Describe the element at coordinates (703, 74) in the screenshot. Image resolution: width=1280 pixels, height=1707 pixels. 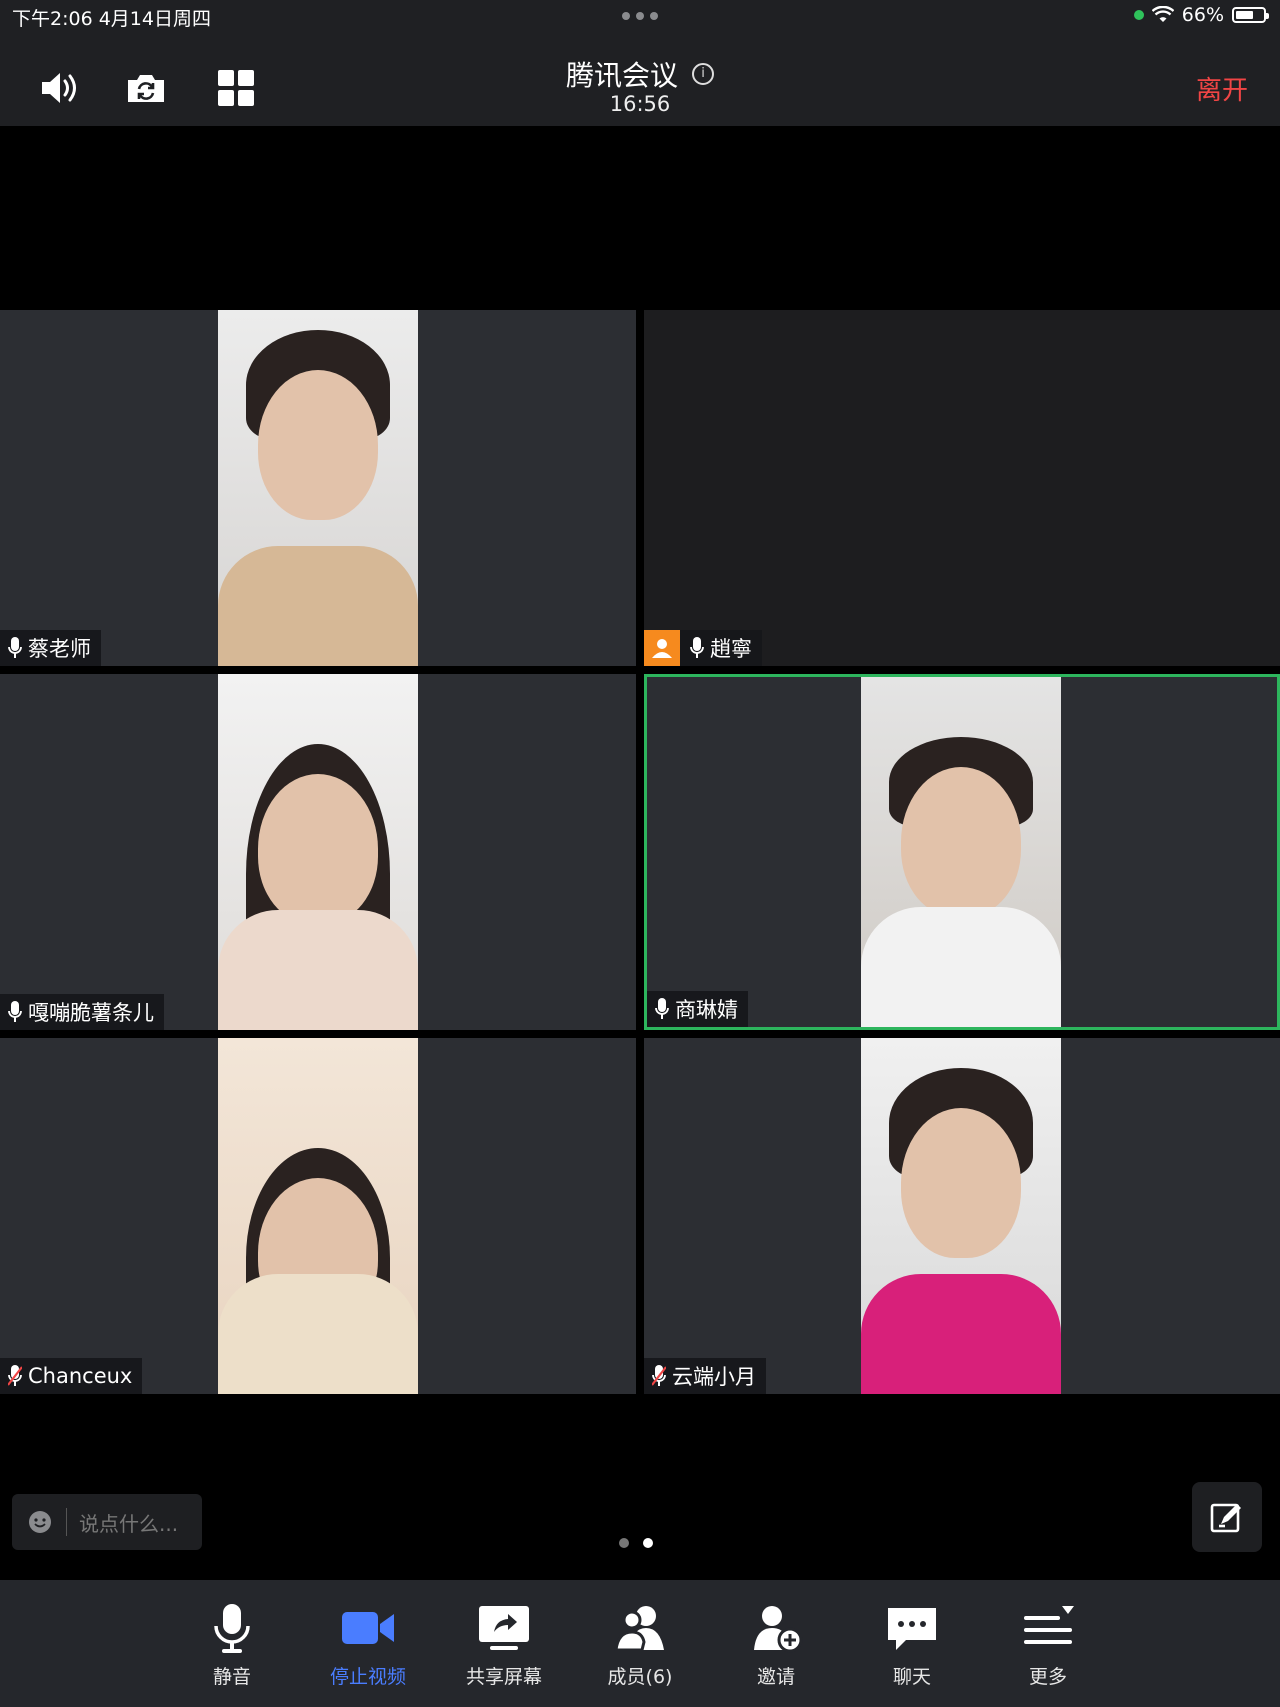
I see `info-icon: i` at that location.